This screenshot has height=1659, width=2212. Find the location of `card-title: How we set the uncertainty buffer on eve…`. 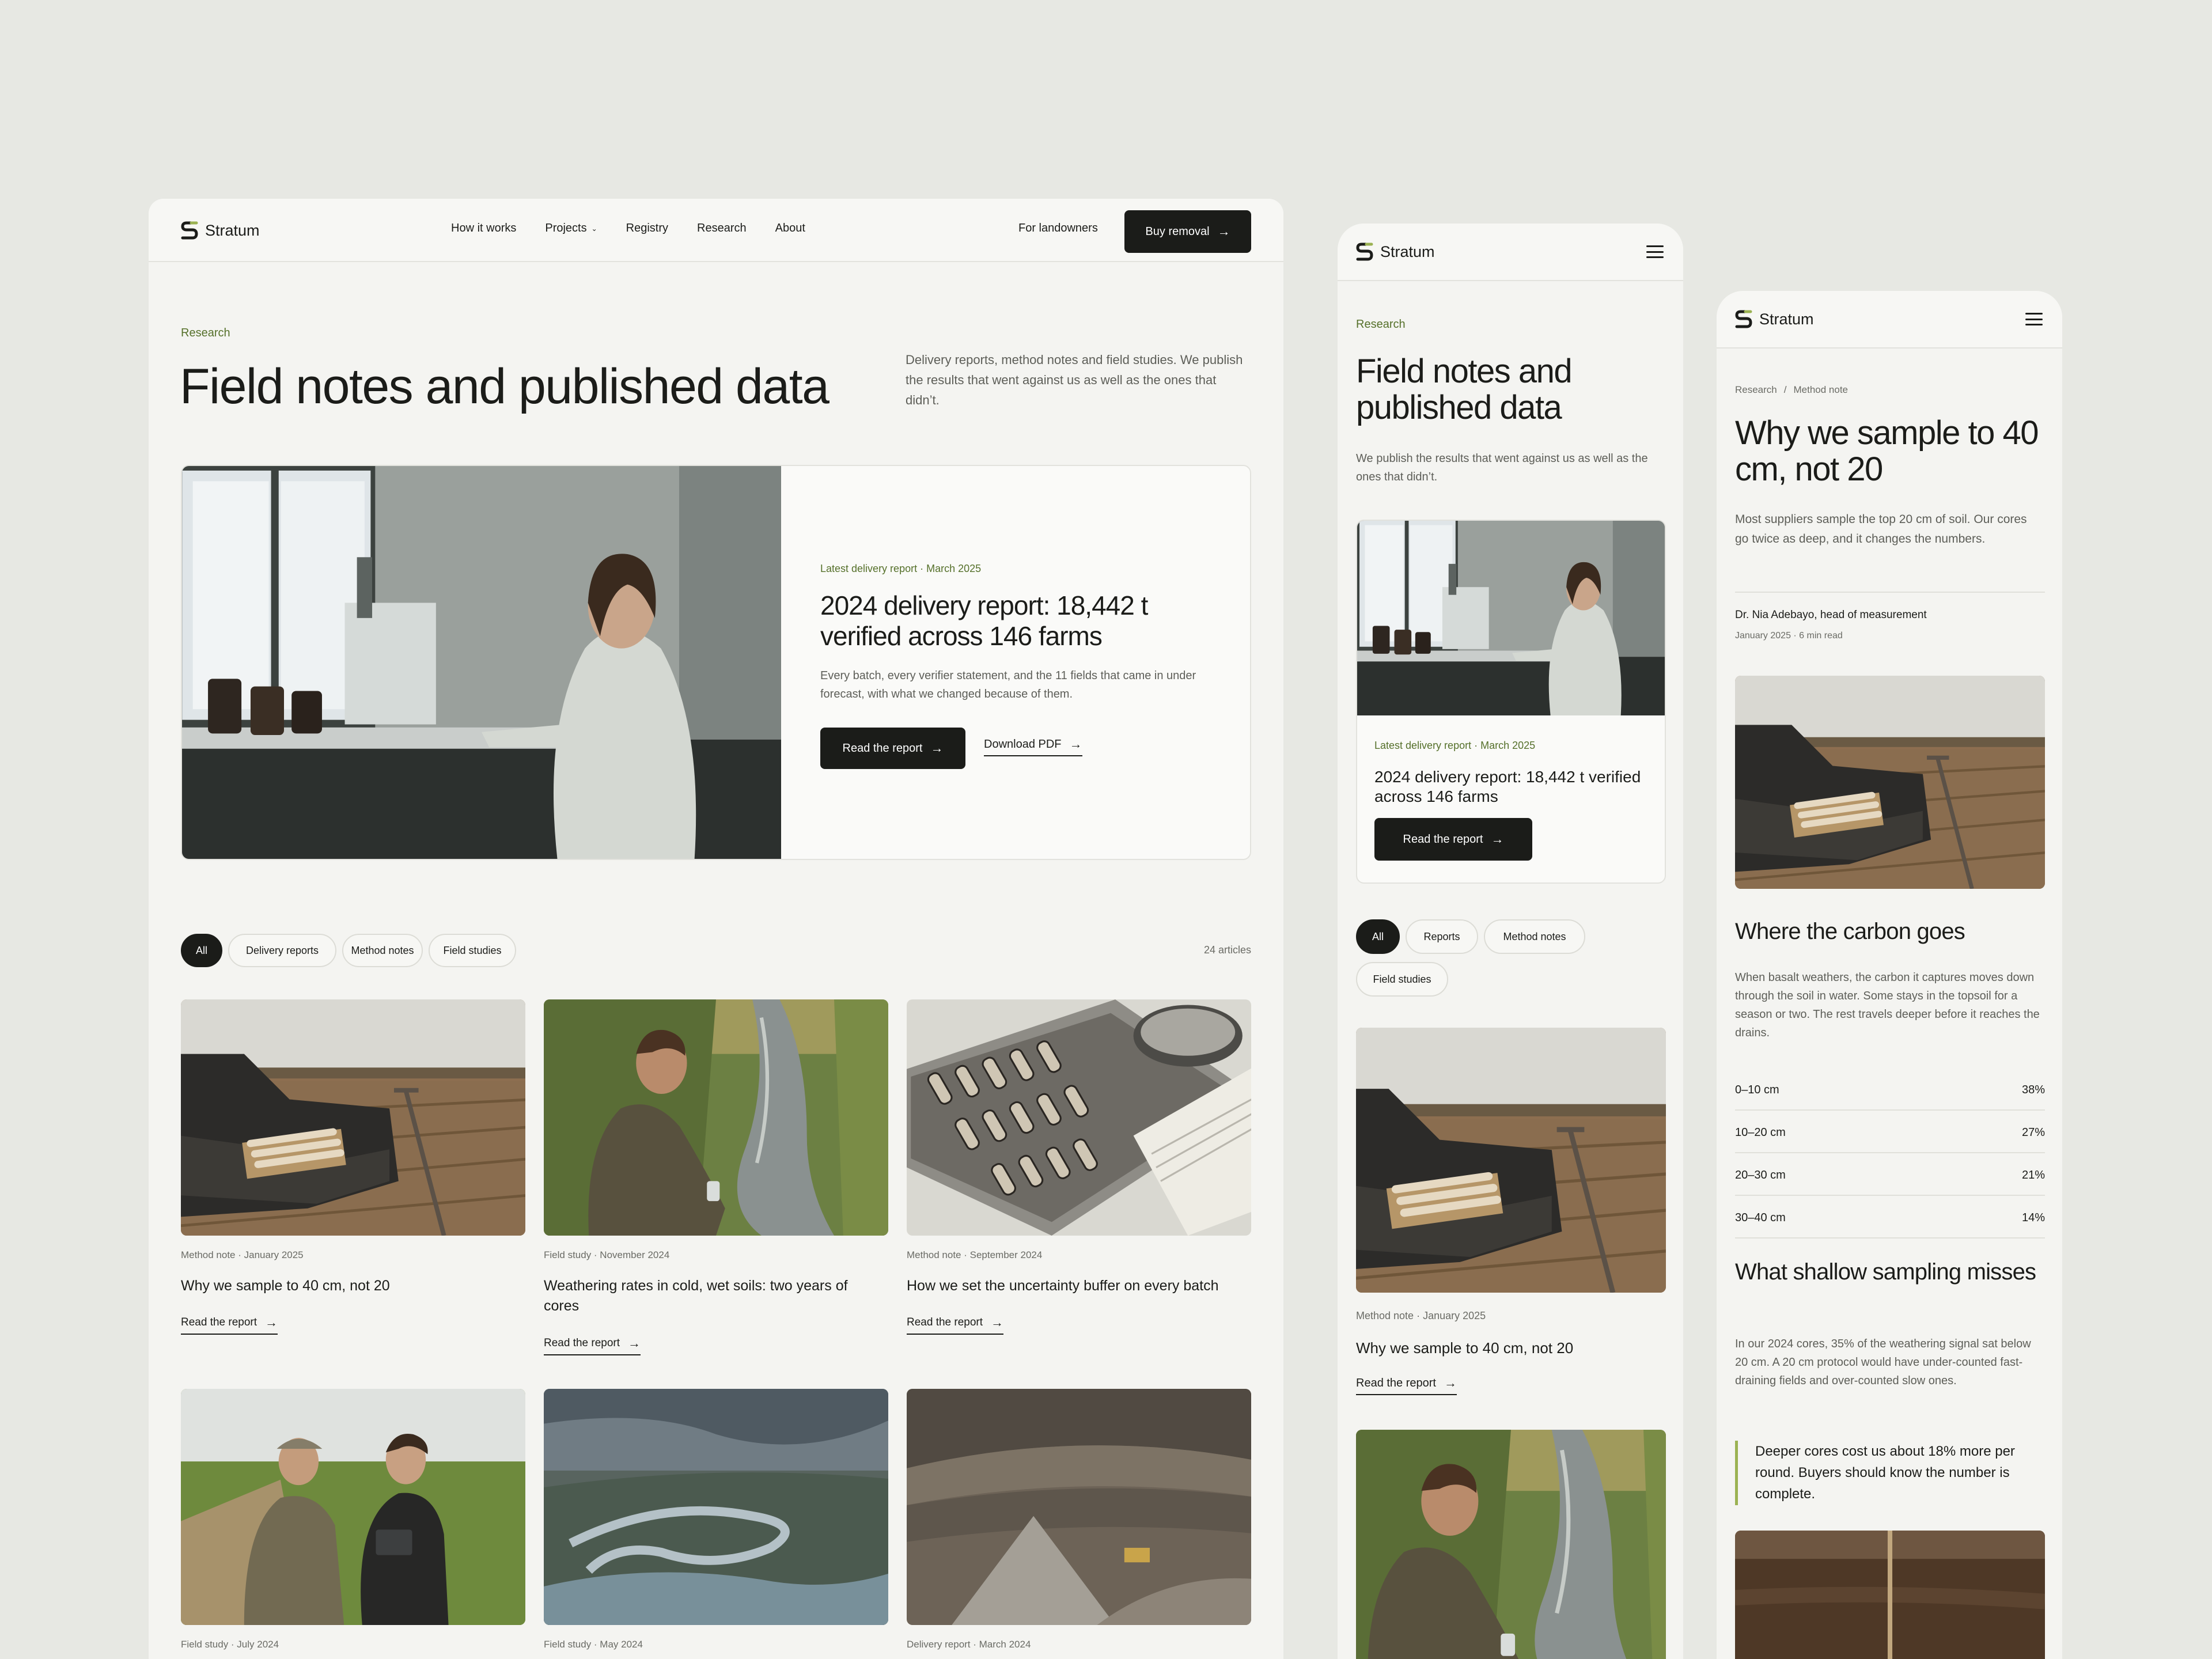

card-title: How we set the uncertainty buffer on eve… is located at coordinates (1079, 1286).